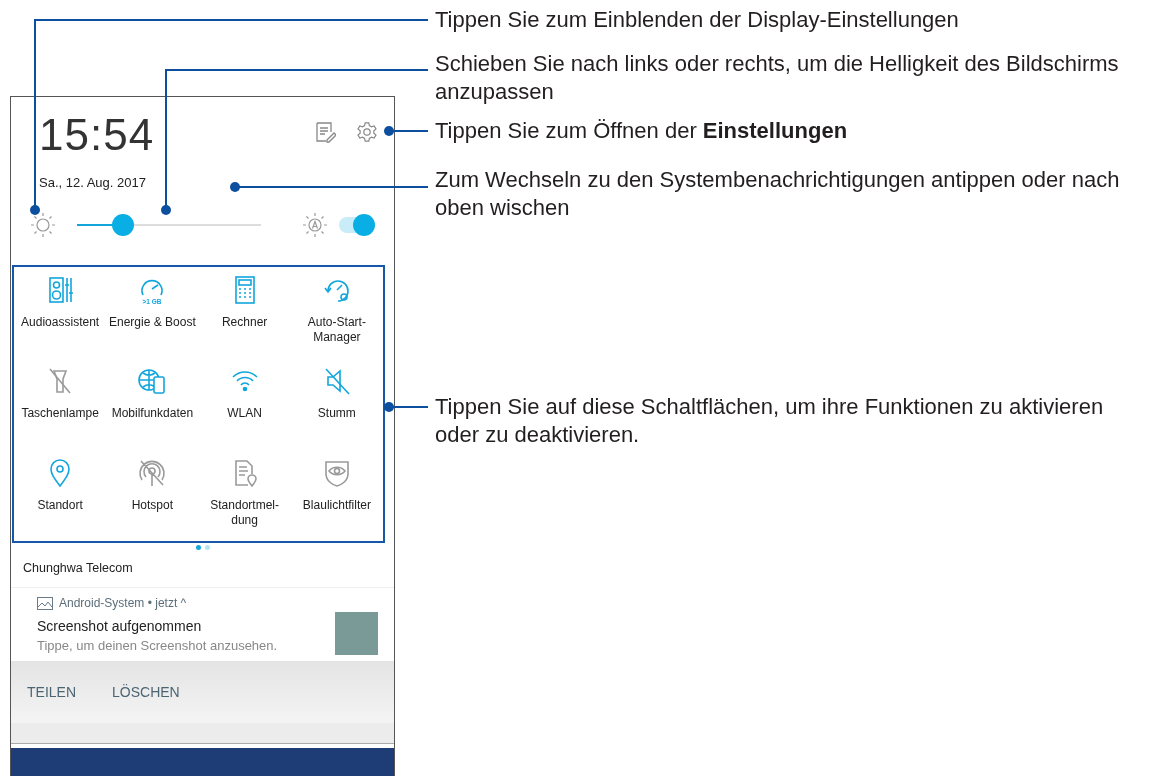  I want to click on notification-title: Screenshot aufgenommen, so click(120, 626).